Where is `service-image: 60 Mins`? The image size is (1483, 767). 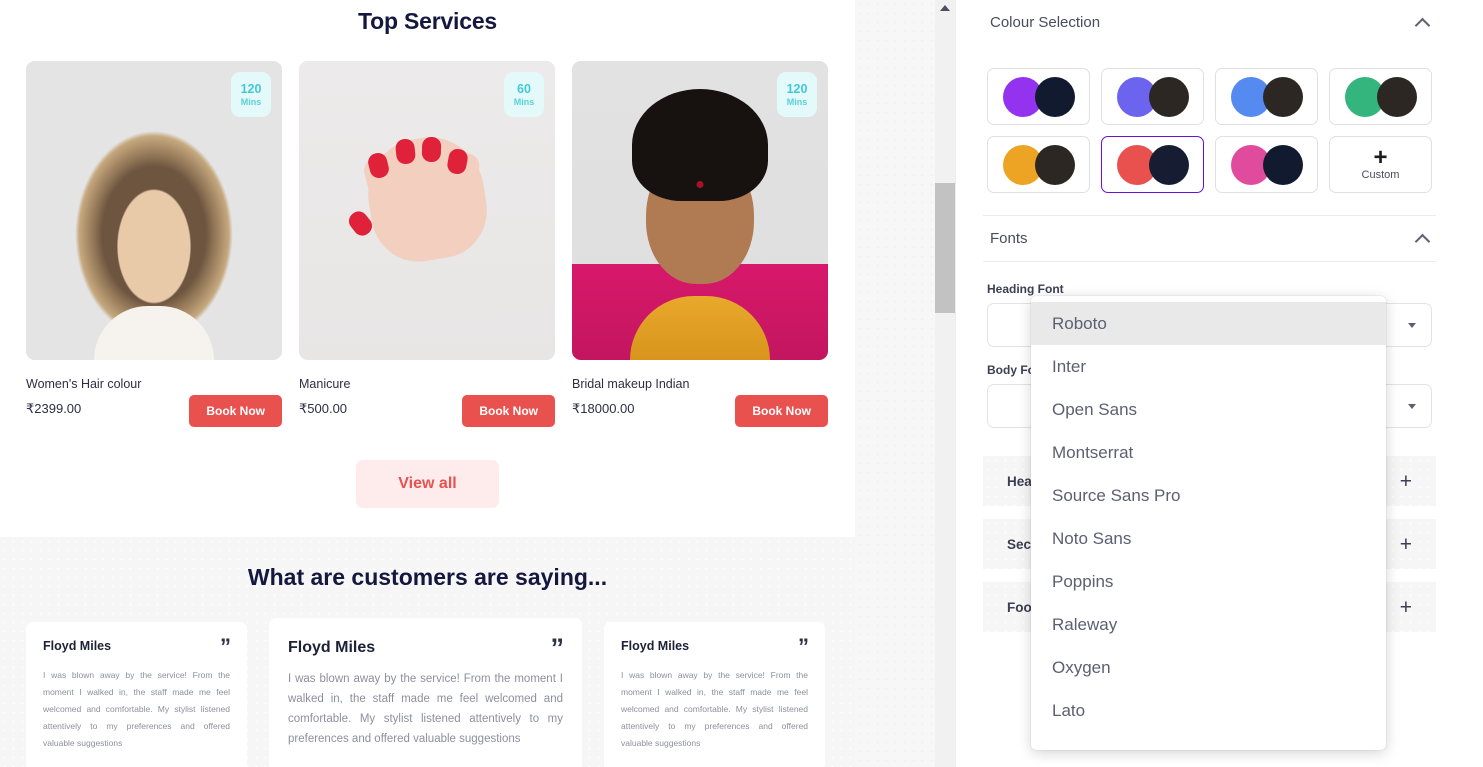 service-image: 60 Mins is located at coordinates (427, 210).